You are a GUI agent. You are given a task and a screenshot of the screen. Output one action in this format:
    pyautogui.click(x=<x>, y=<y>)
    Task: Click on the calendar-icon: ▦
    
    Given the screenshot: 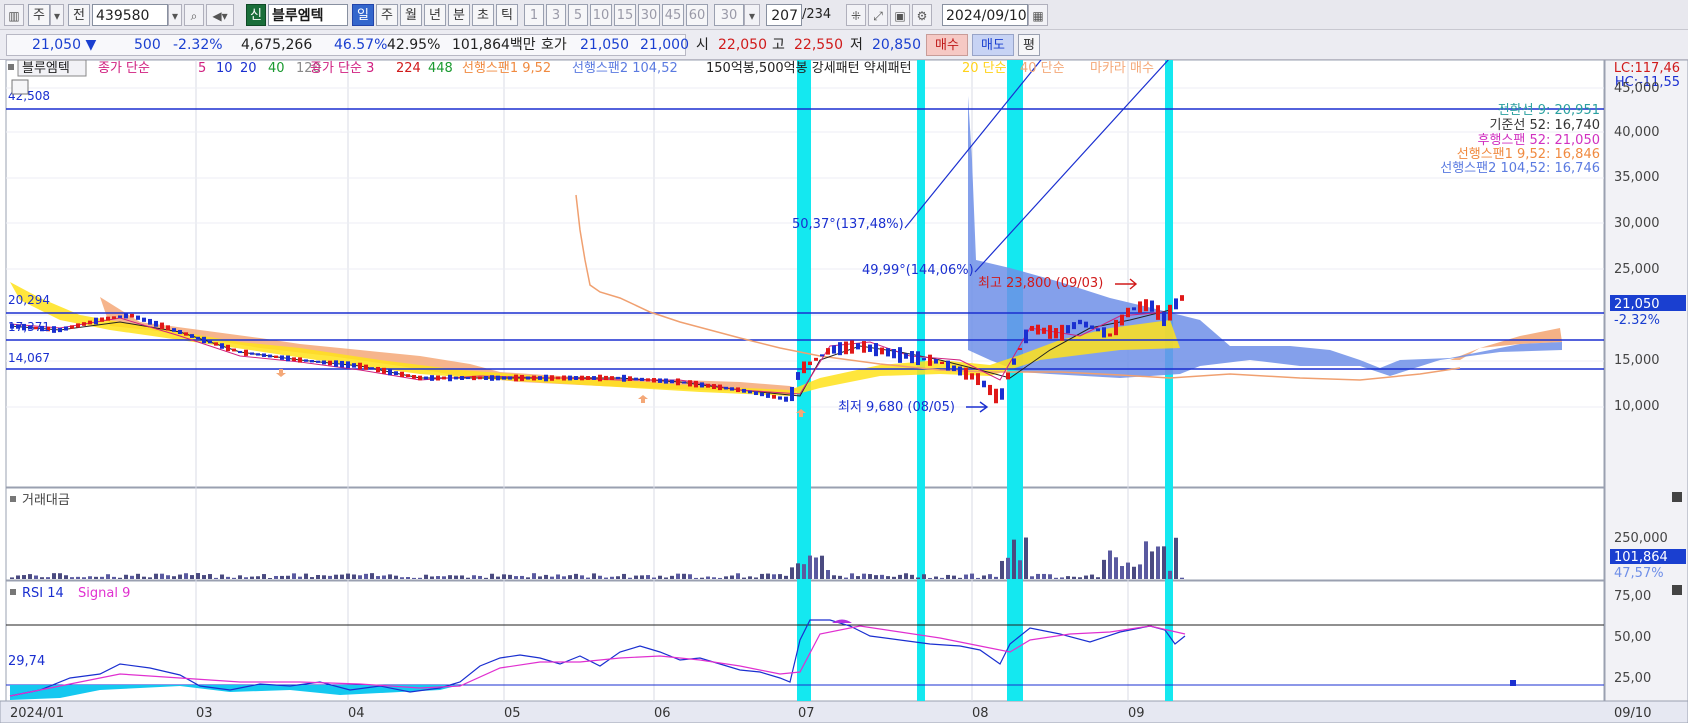 What is the action you would take?
    pyautogui.click(x=1038, y=15)
    